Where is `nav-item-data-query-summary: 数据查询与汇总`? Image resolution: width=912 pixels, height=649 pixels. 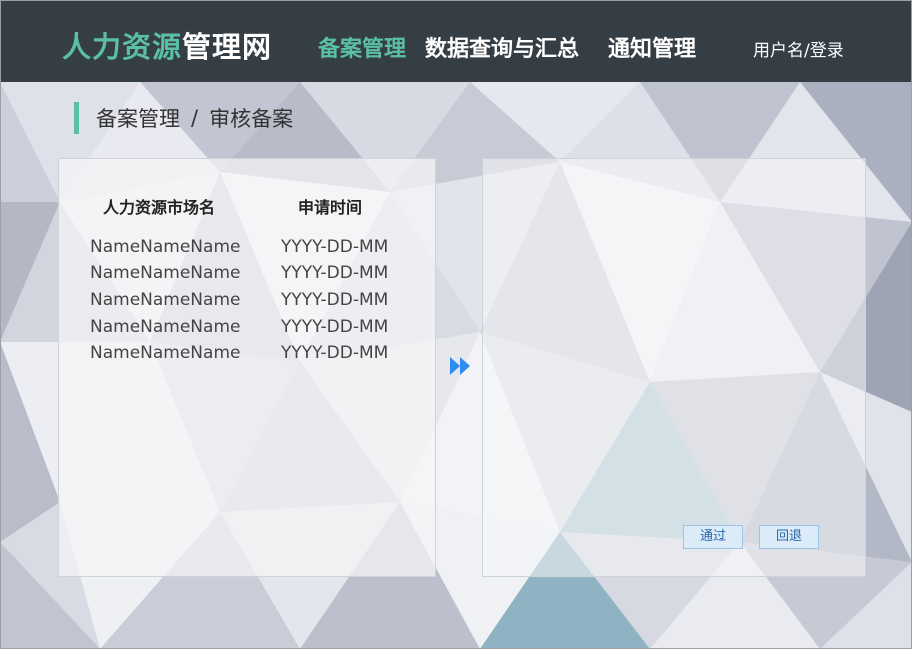
nav-item-data-query-summary: 数据查询与汇总 is located at coordinates (502, 47).